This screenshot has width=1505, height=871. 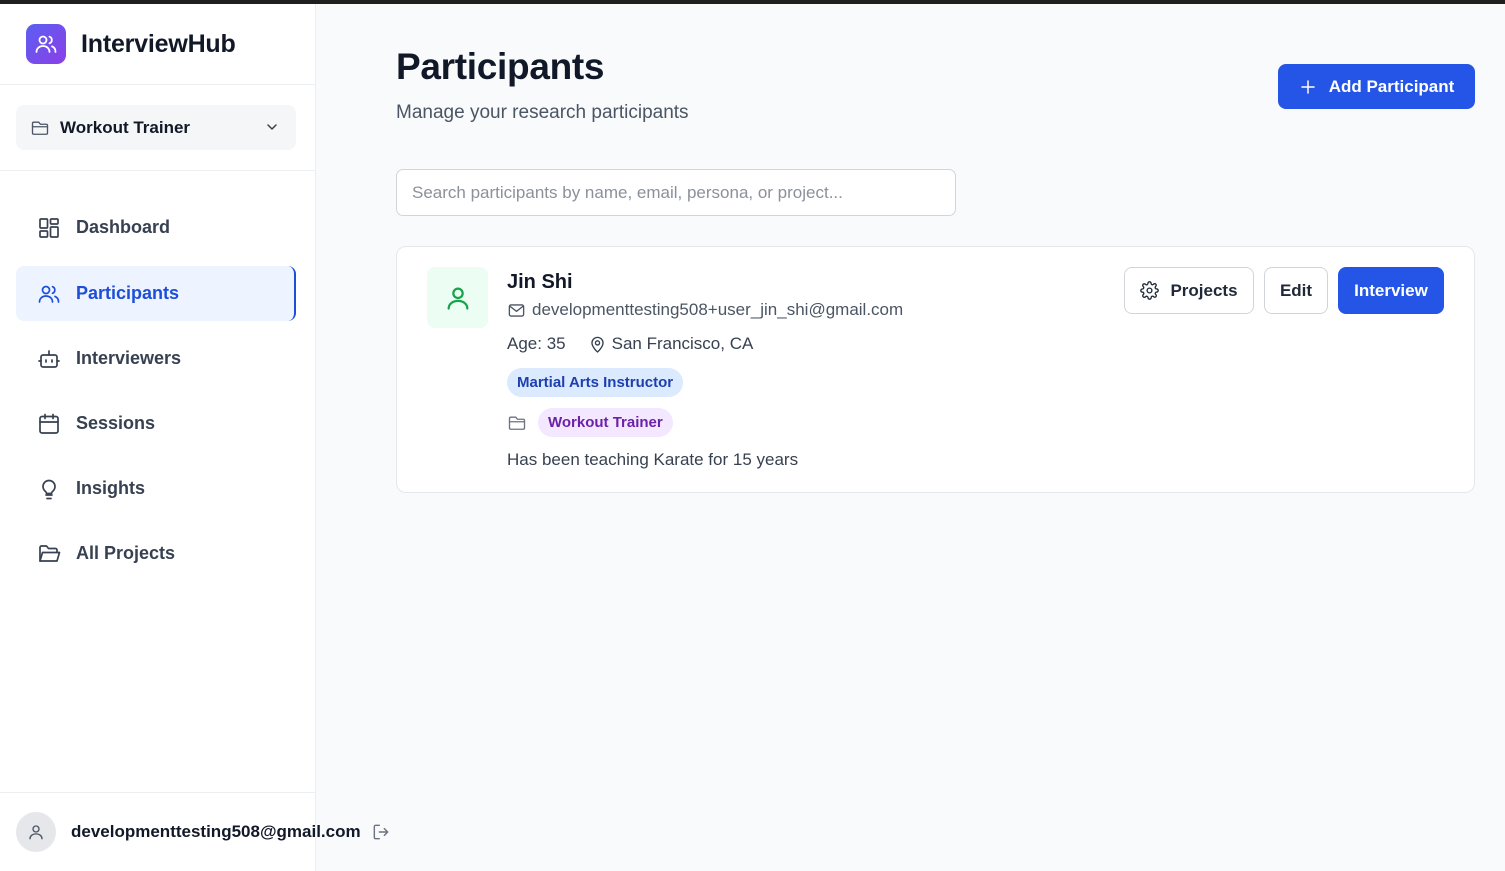 I want to click on calendar-icon, so click(x=49, y=424).